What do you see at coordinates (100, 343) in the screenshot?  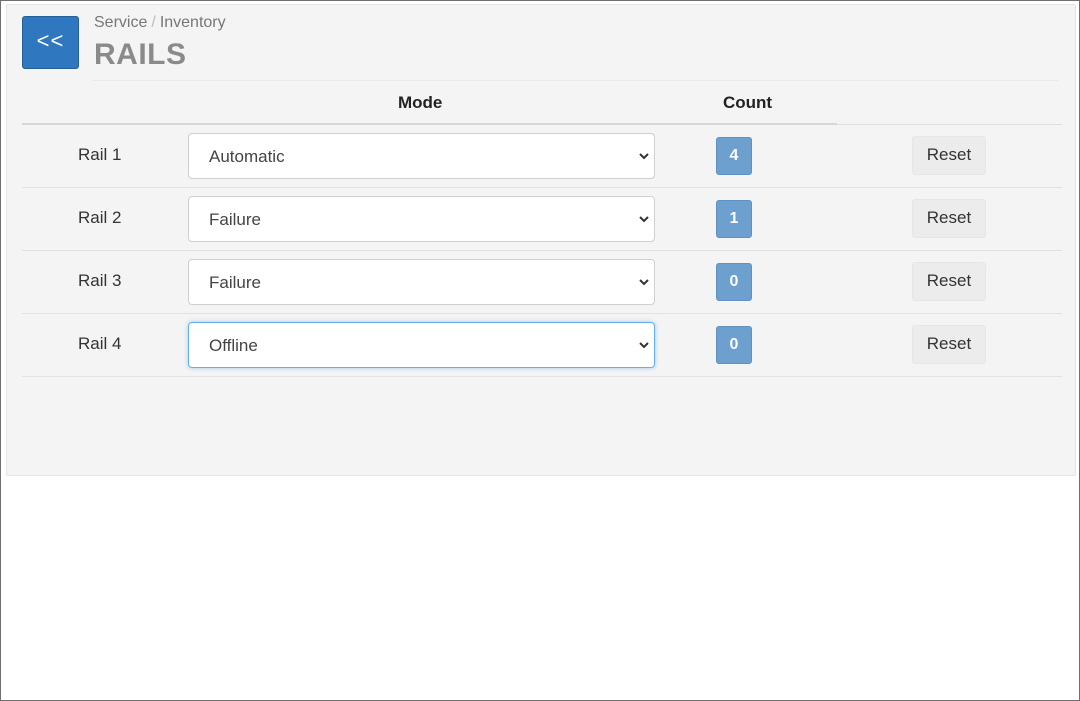 I see `rail-label: Rail 4` at bounding box center [100, 343].